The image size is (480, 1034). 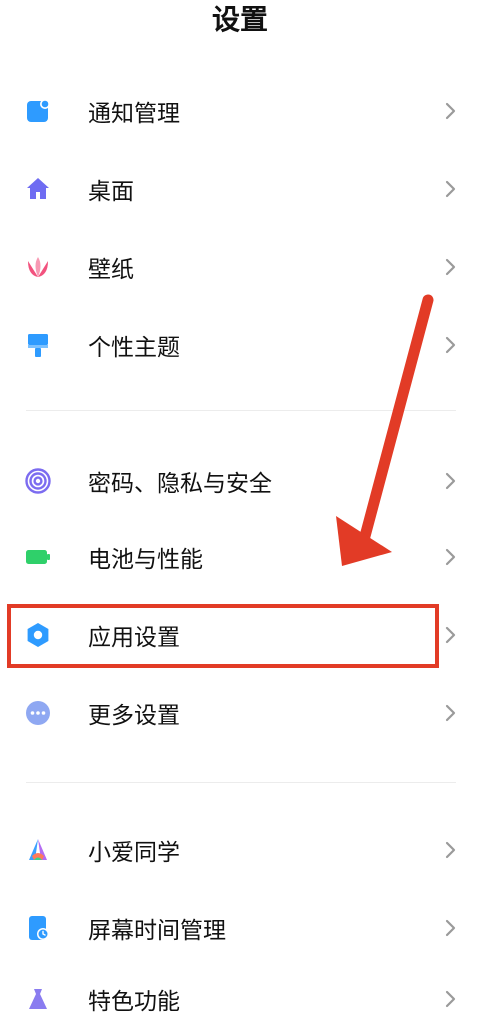 What do you see at coordinates (240, 928) in the screenshot?
I see `settings-item-screen-time: 屏幕时间管理` at bounding box center [240, 928].